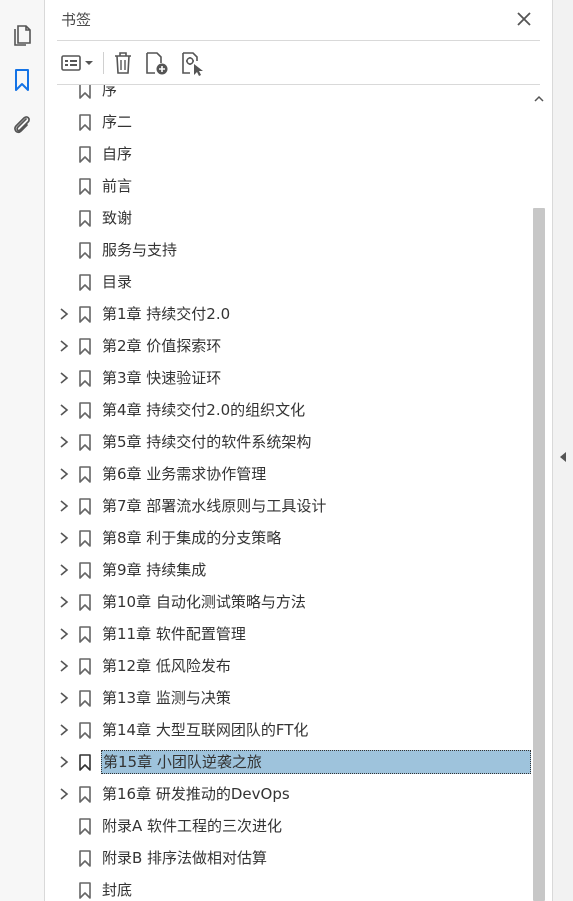 The width and height of the screenshot is (573, 901). What do you see at coordinates (288, 538) in the screenshot?
I see `bookmark-row: 第8章 利于集成的分支策略` at bounding box center [288, 538].